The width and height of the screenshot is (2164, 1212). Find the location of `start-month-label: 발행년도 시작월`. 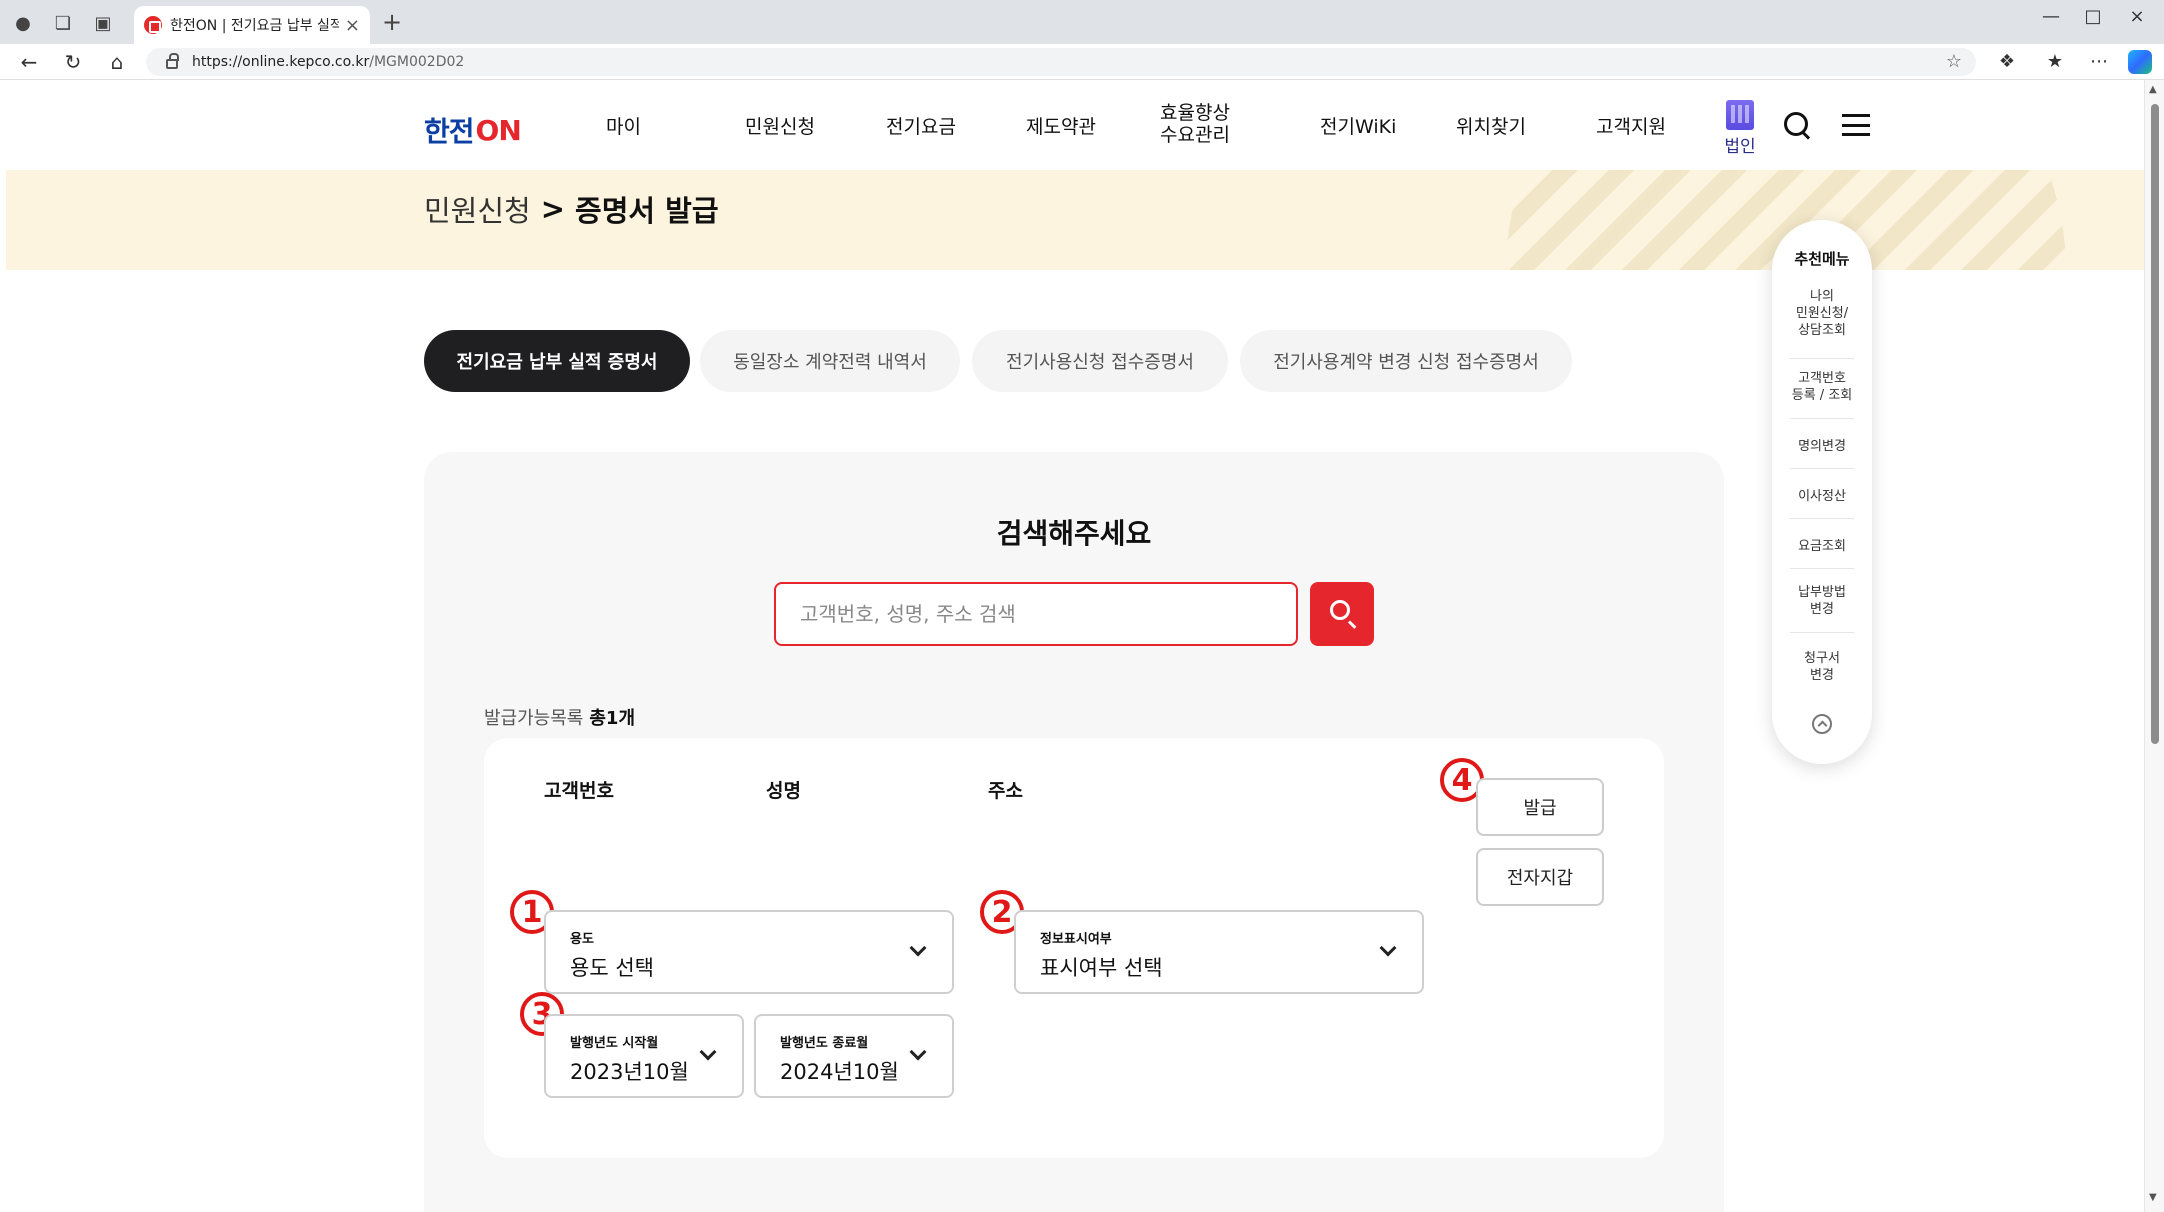

start-month-label: 발행년도 시작월 is located at coordinates (614, 1043).